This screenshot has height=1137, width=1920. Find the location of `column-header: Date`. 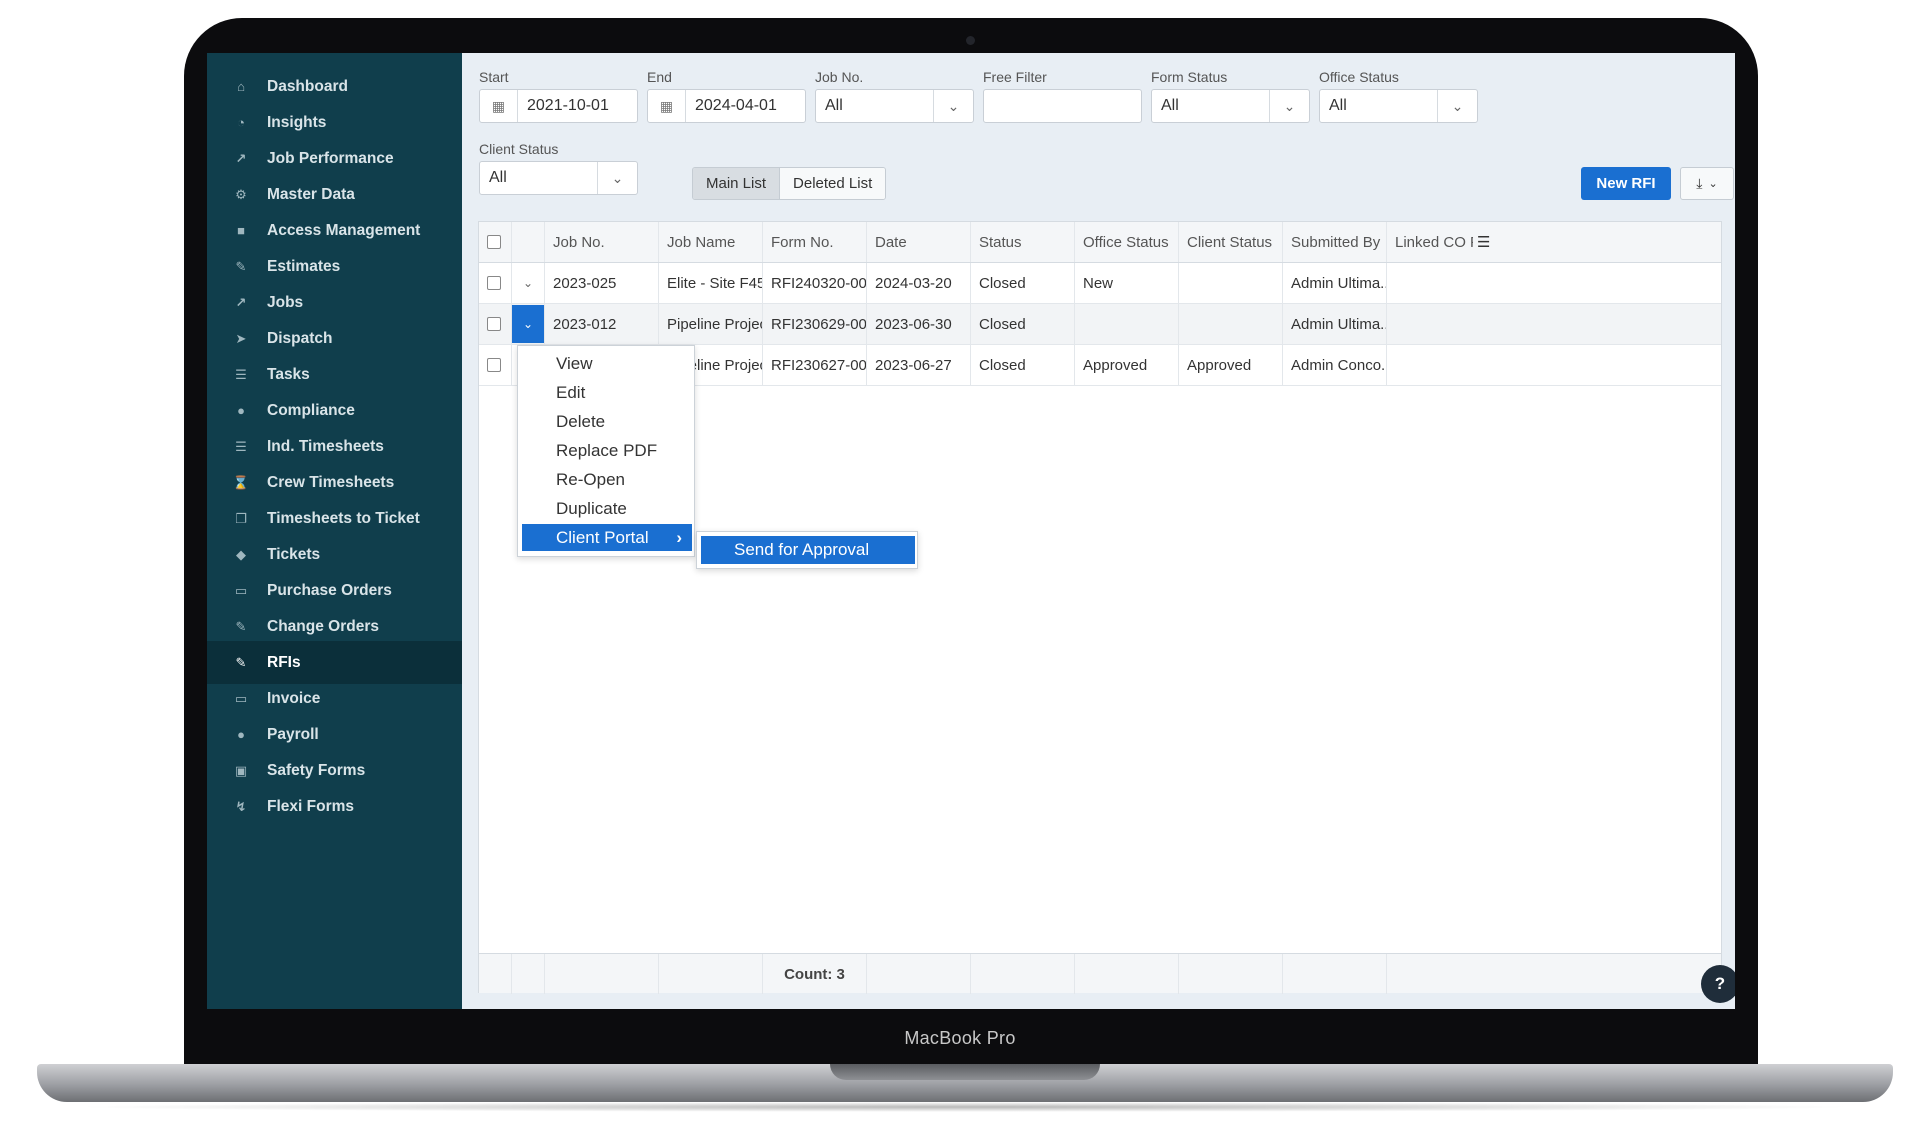

column-header: Date is located at coordinates (919, 242).